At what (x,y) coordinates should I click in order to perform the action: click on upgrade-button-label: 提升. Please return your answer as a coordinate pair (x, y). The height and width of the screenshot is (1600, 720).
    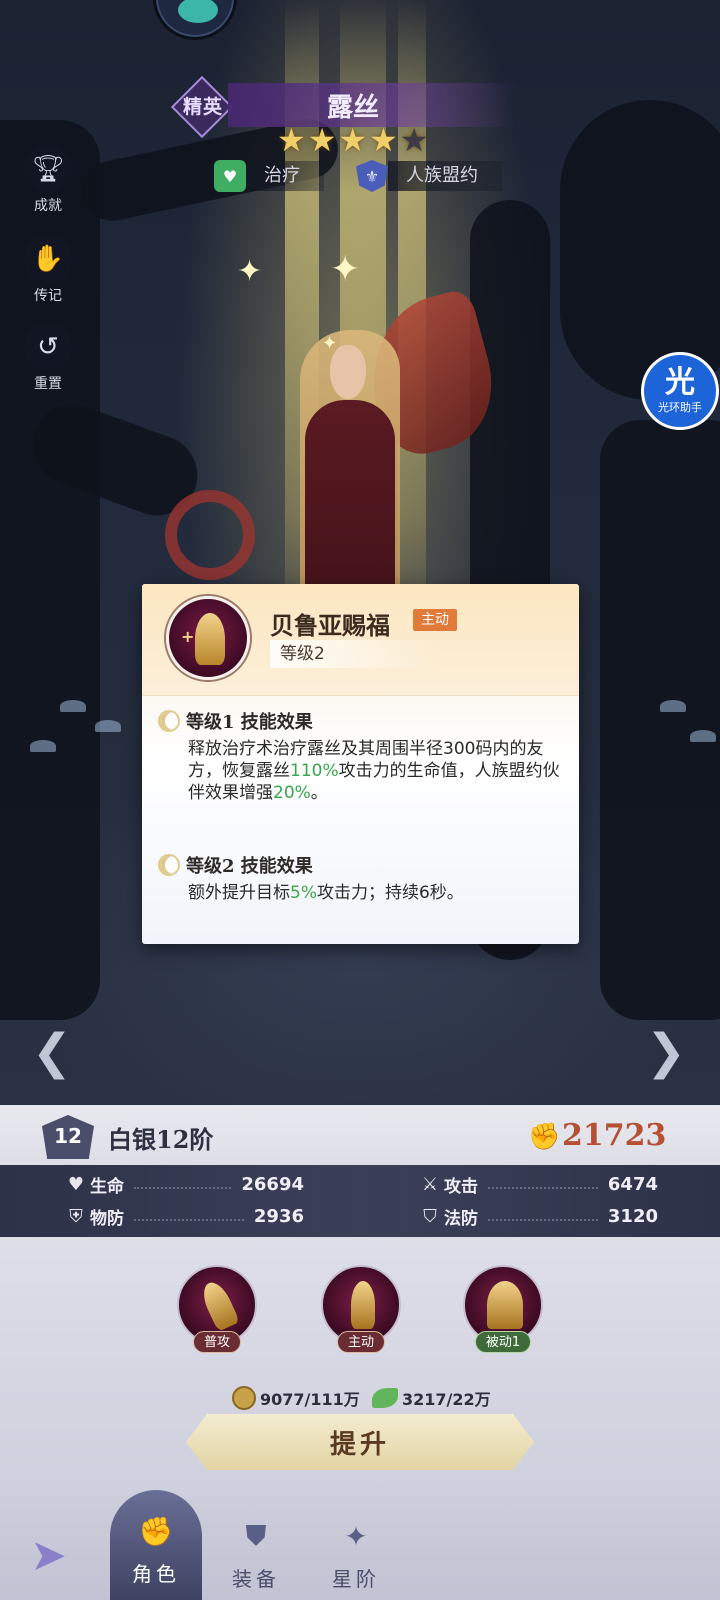
    Looking at the image, I should click on (359, 1444).